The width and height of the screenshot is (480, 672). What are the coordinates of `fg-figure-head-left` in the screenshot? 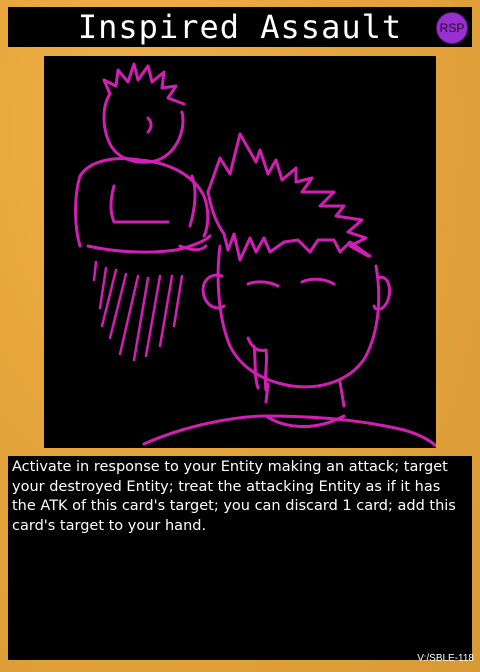 It's located at (216, 213).